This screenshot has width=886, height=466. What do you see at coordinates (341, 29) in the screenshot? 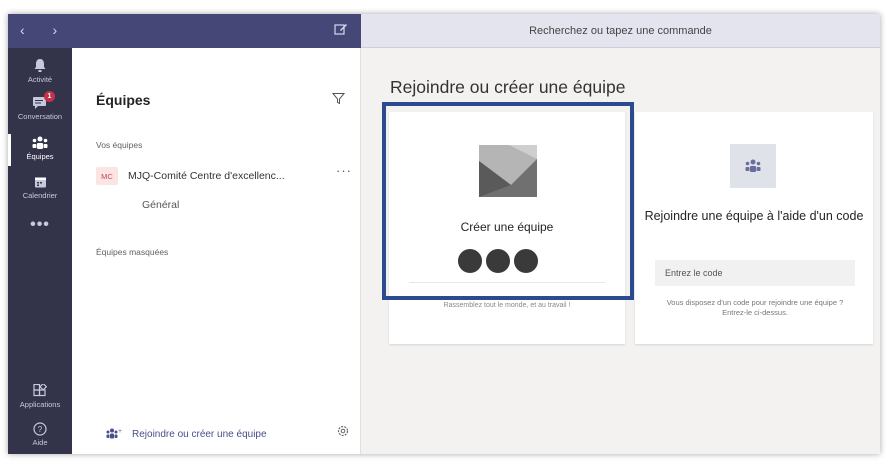
I see `compose-icon` at bounding box center [341, 29].